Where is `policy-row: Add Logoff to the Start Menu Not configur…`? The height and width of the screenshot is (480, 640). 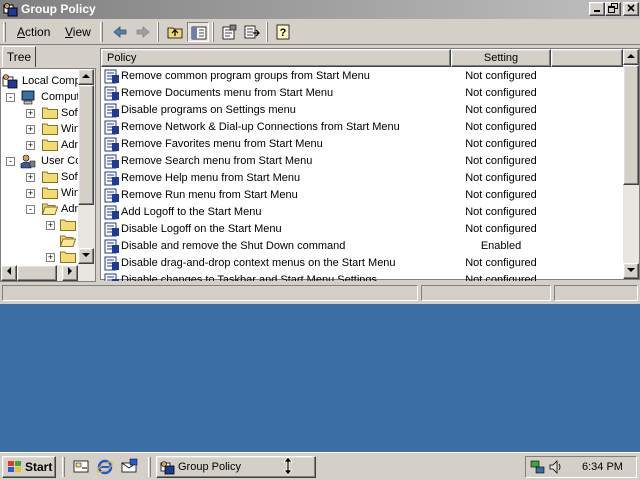 policy-row: Add Logoff to the Start Menu Not configur… is located at coordinates (362, 212).